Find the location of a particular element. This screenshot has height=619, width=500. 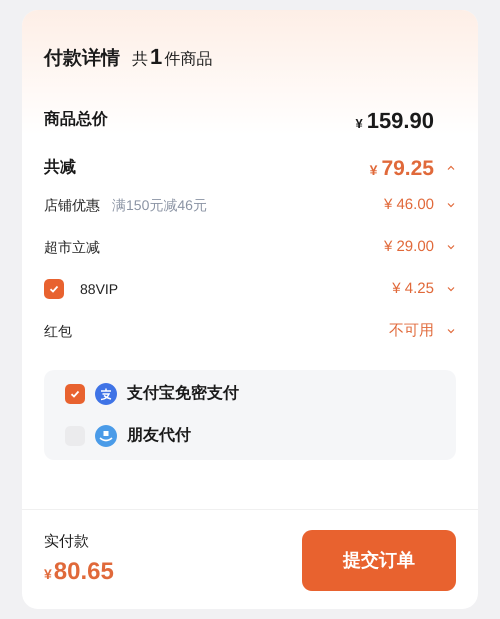

panel-title: 付款详情 is located at coordinates (82, 58).